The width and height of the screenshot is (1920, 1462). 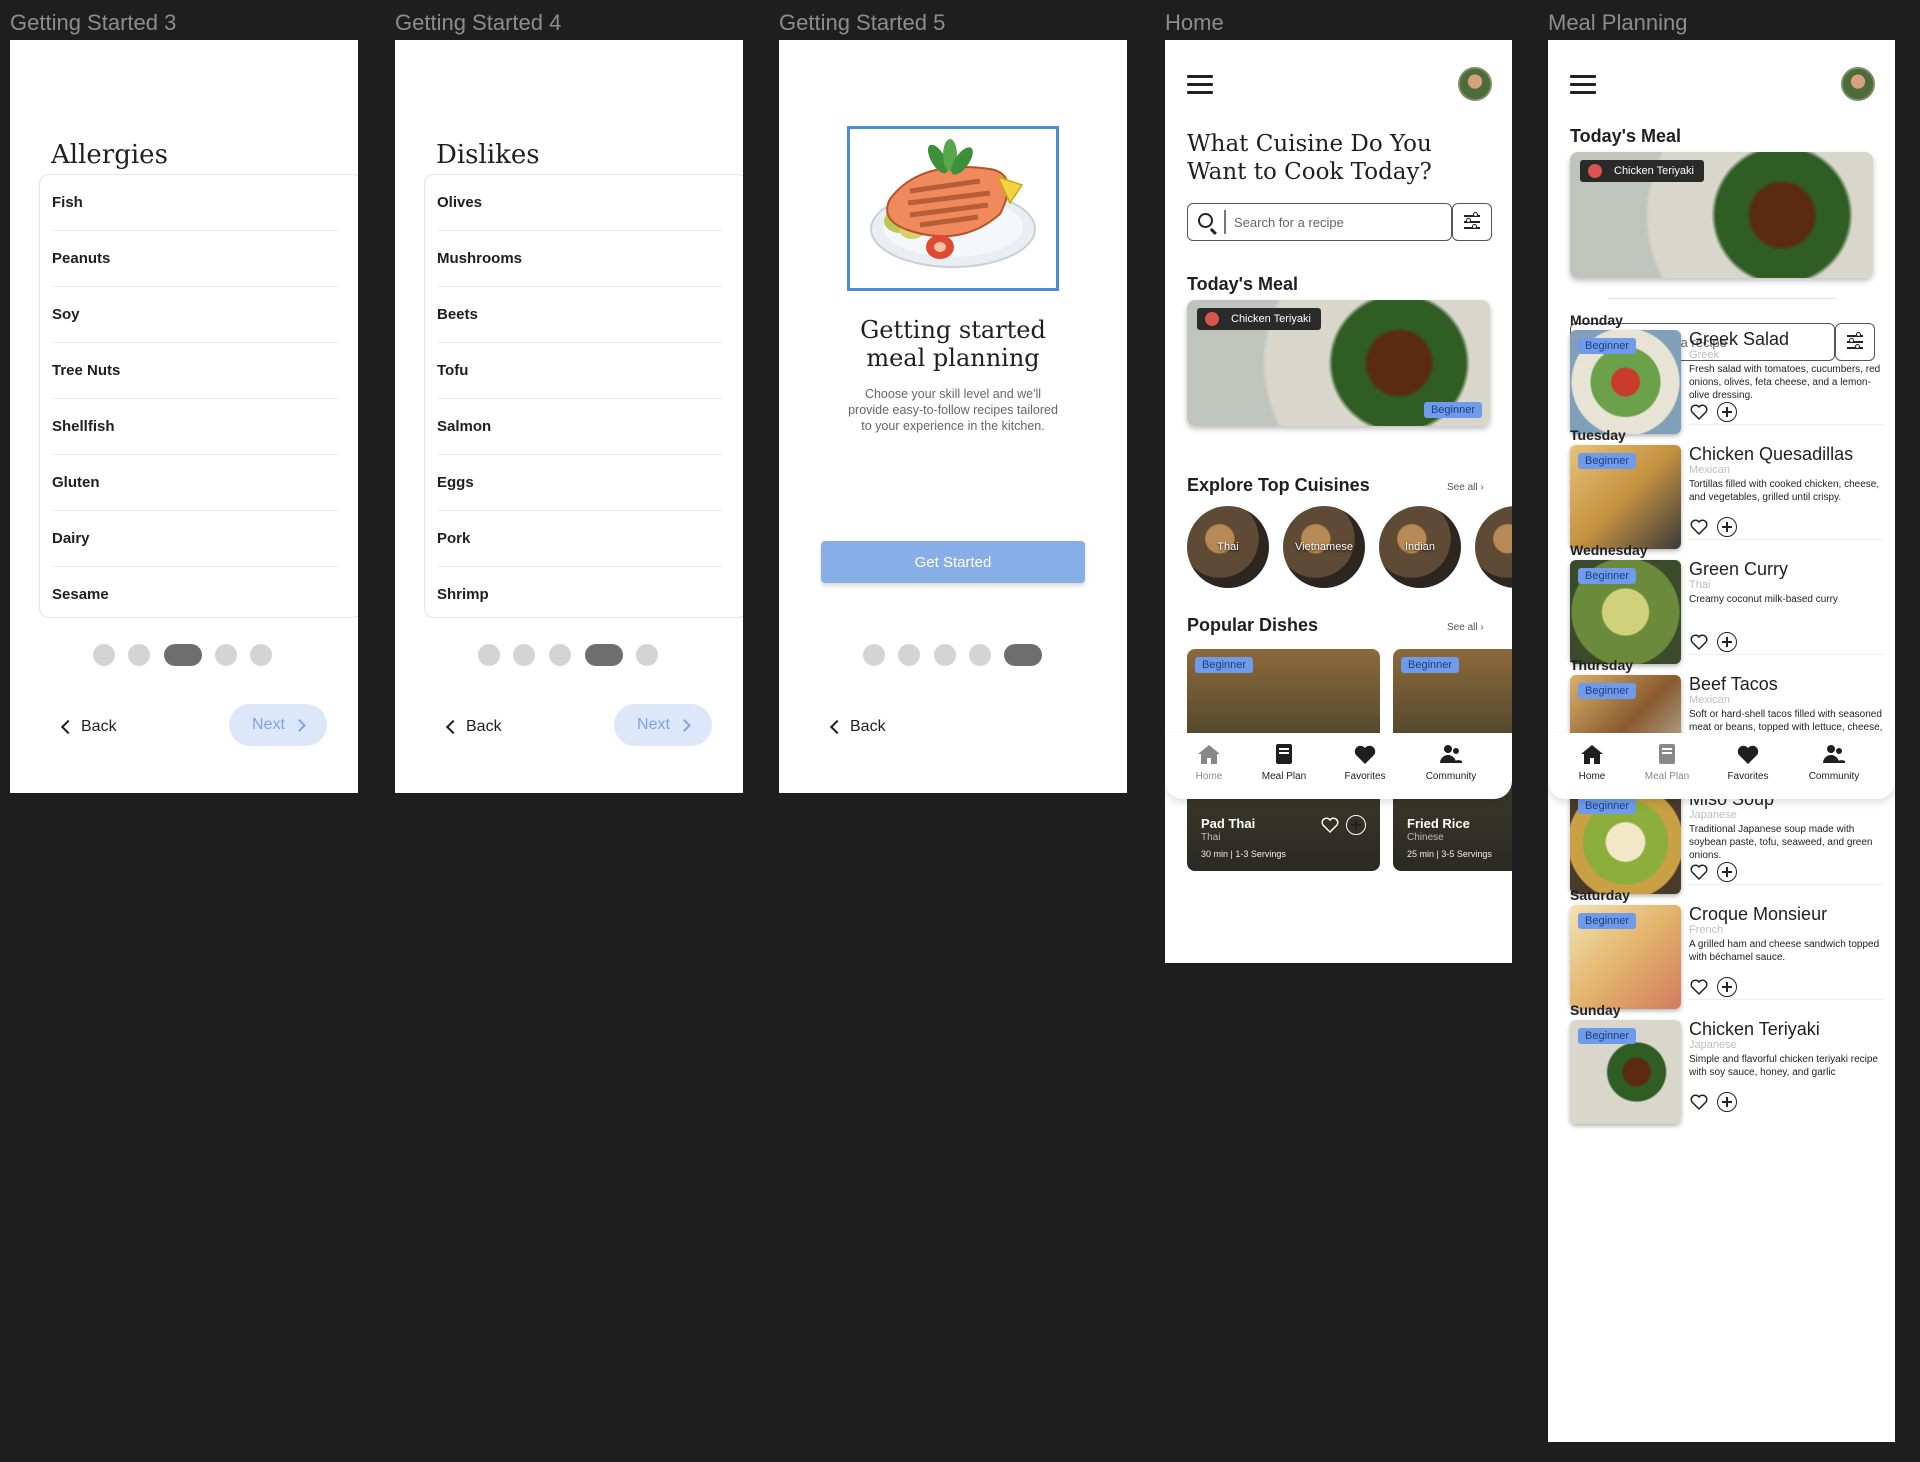 I want to click on list-item: Tofu, so click(x=580, y=371).